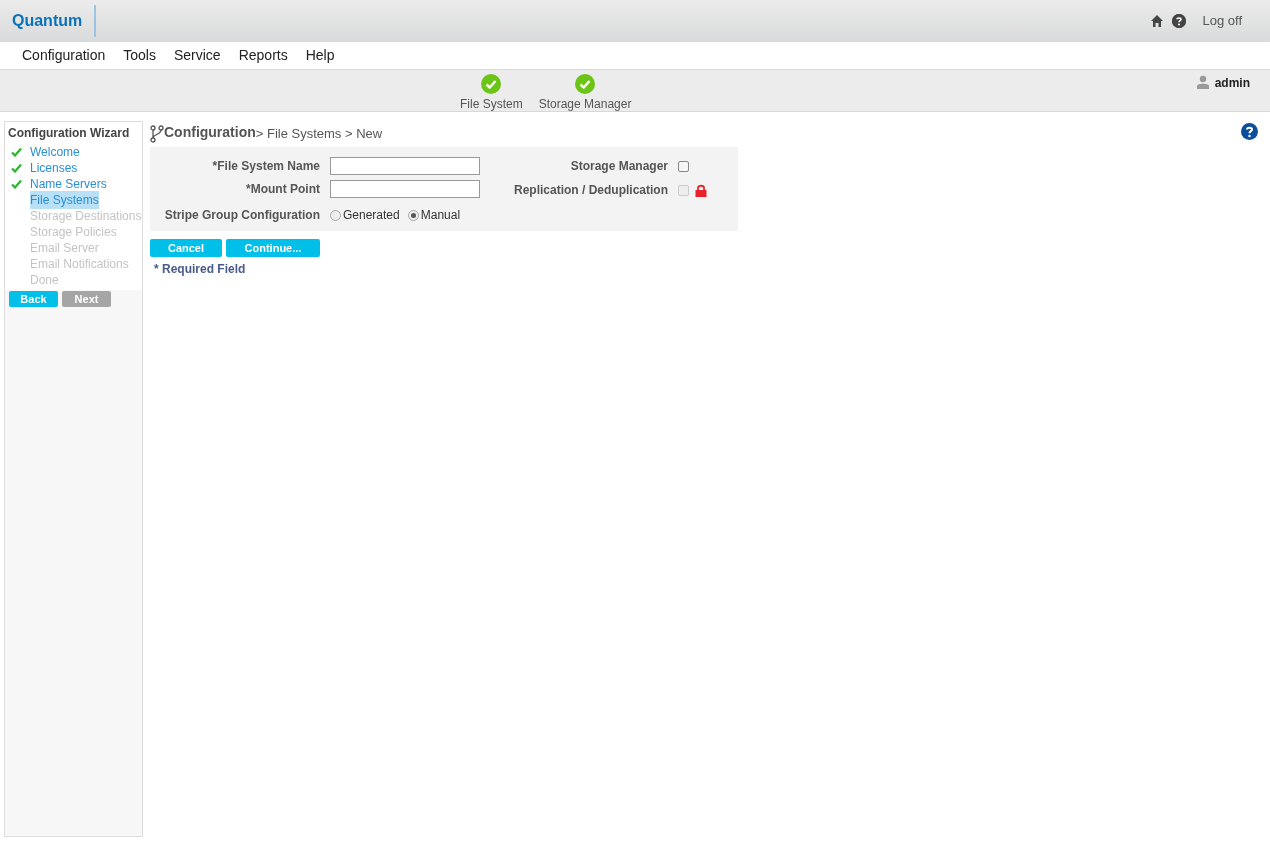  What do you see at coordinates (263, 55) in the screenshot?
I see `menu-item: Reports` at bounding box center [263, 55].